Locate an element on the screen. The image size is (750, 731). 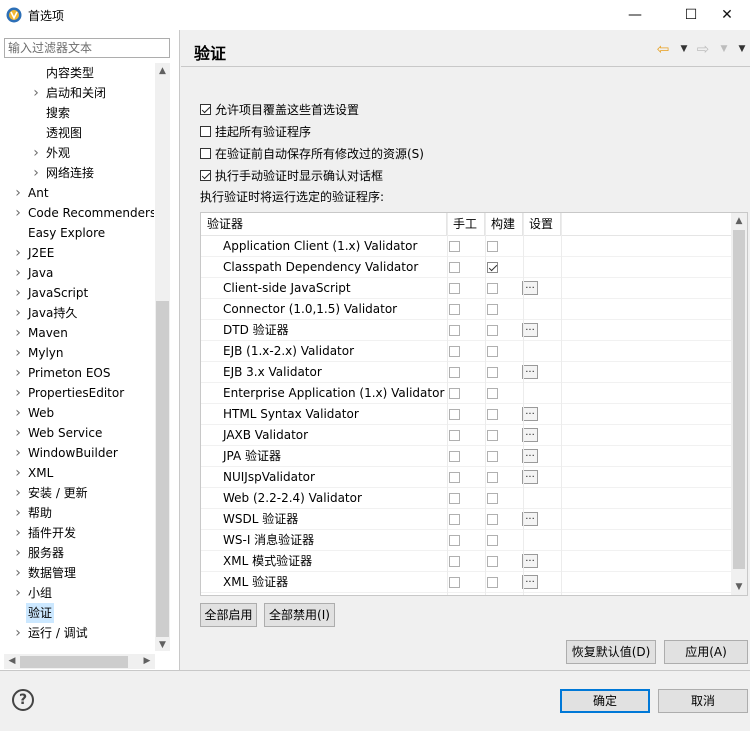
tree-item: Web Service is located at coordinates (65, 433).